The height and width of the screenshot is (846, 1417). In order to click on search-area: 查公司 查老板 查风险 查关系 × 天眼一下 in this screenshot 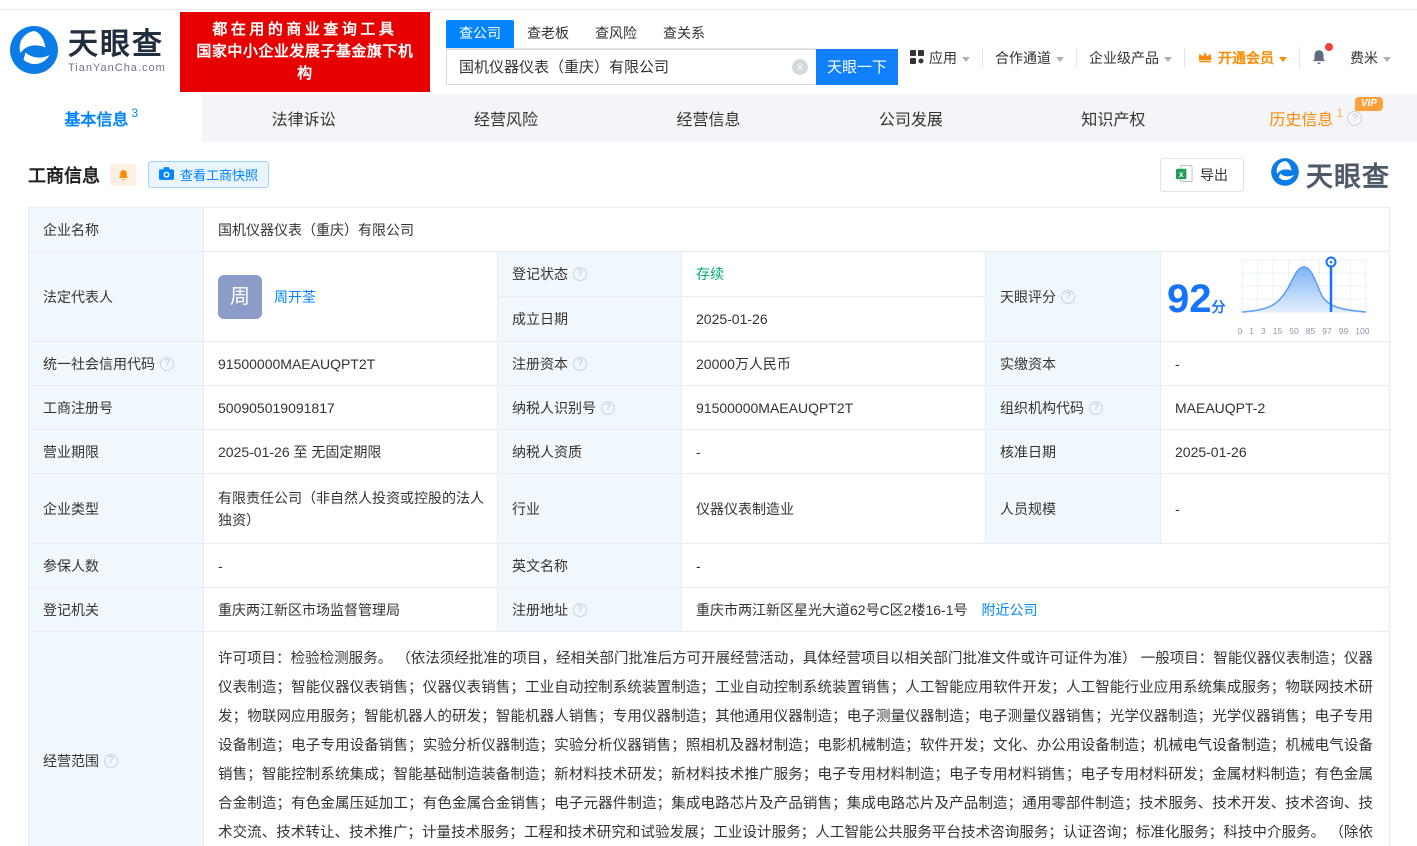, I will do `click(672, 52)`.